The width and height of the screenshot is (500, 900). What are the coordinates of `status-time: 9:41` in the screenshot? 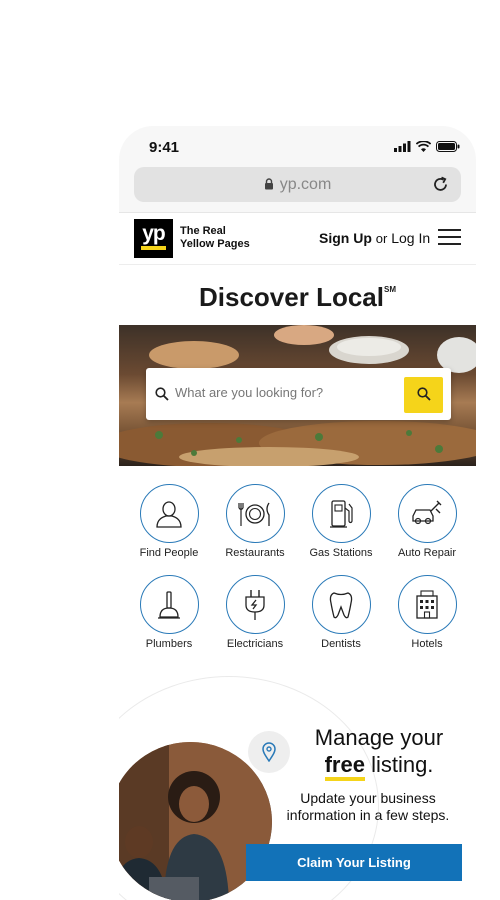 It's located at (164, 147).